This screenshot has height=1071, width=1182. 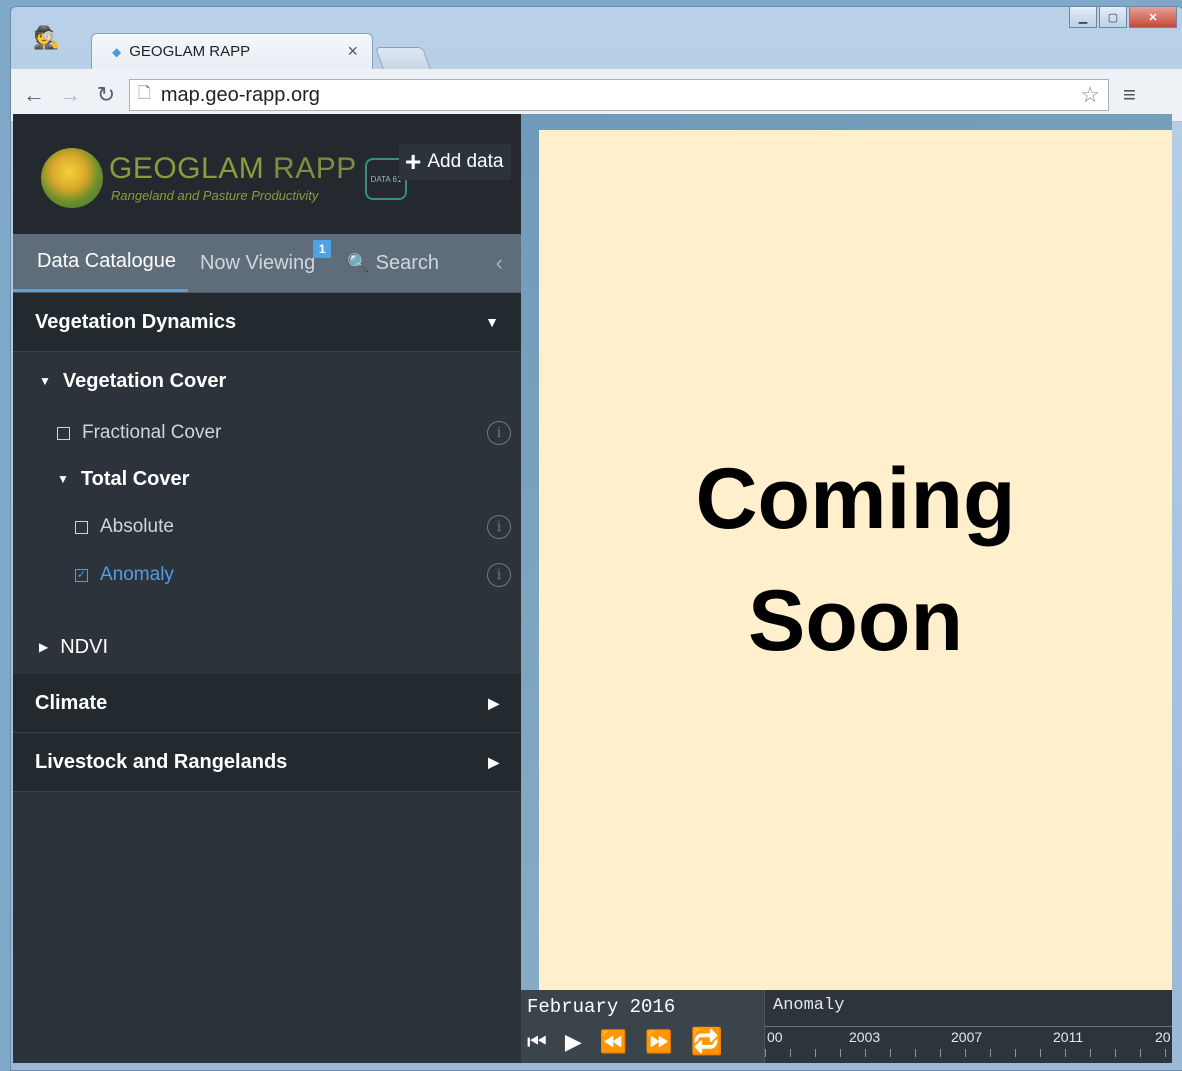 What do you see at coordinates (267, 322) in the screenshot?
I see `category-vegetation-dynamics: Vegetation Dynamics ▼` at bounding box center [267, 322].